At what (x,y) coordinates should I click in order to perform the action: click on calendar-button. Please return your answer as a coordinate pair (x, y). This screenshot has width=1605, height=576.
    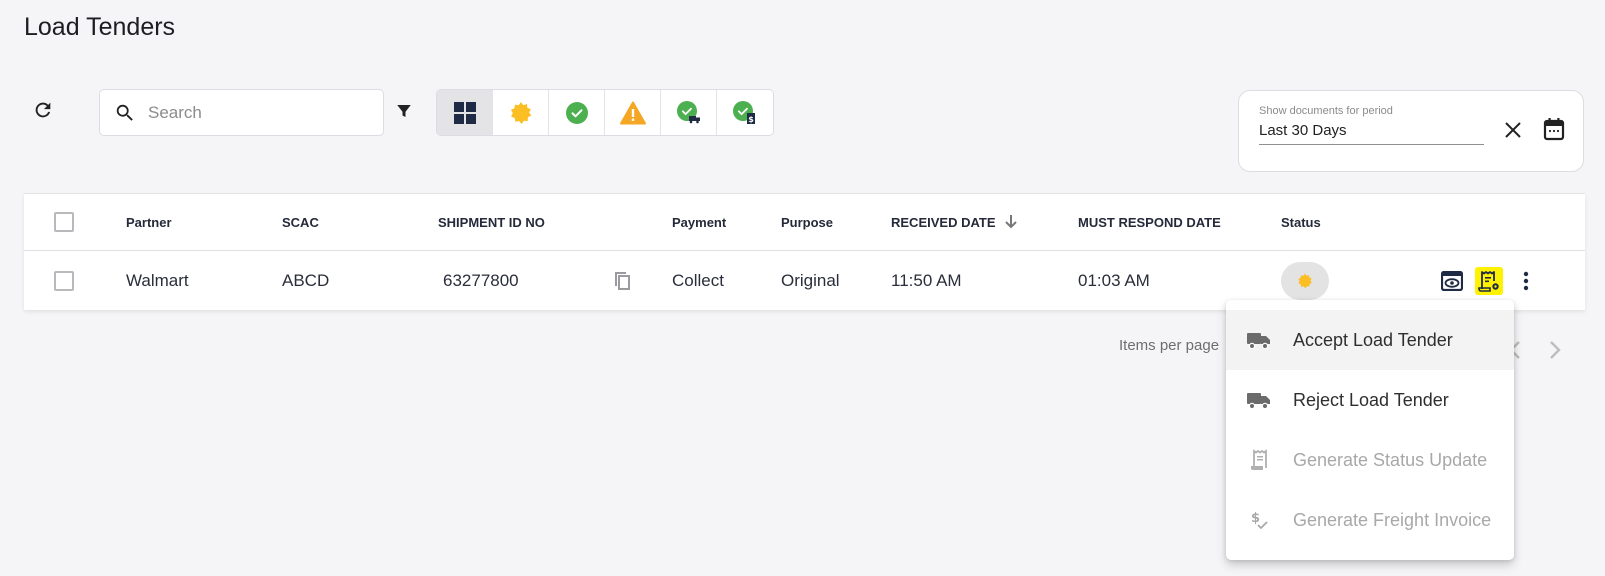
    Looking at the image, I should click on (1554, 129).